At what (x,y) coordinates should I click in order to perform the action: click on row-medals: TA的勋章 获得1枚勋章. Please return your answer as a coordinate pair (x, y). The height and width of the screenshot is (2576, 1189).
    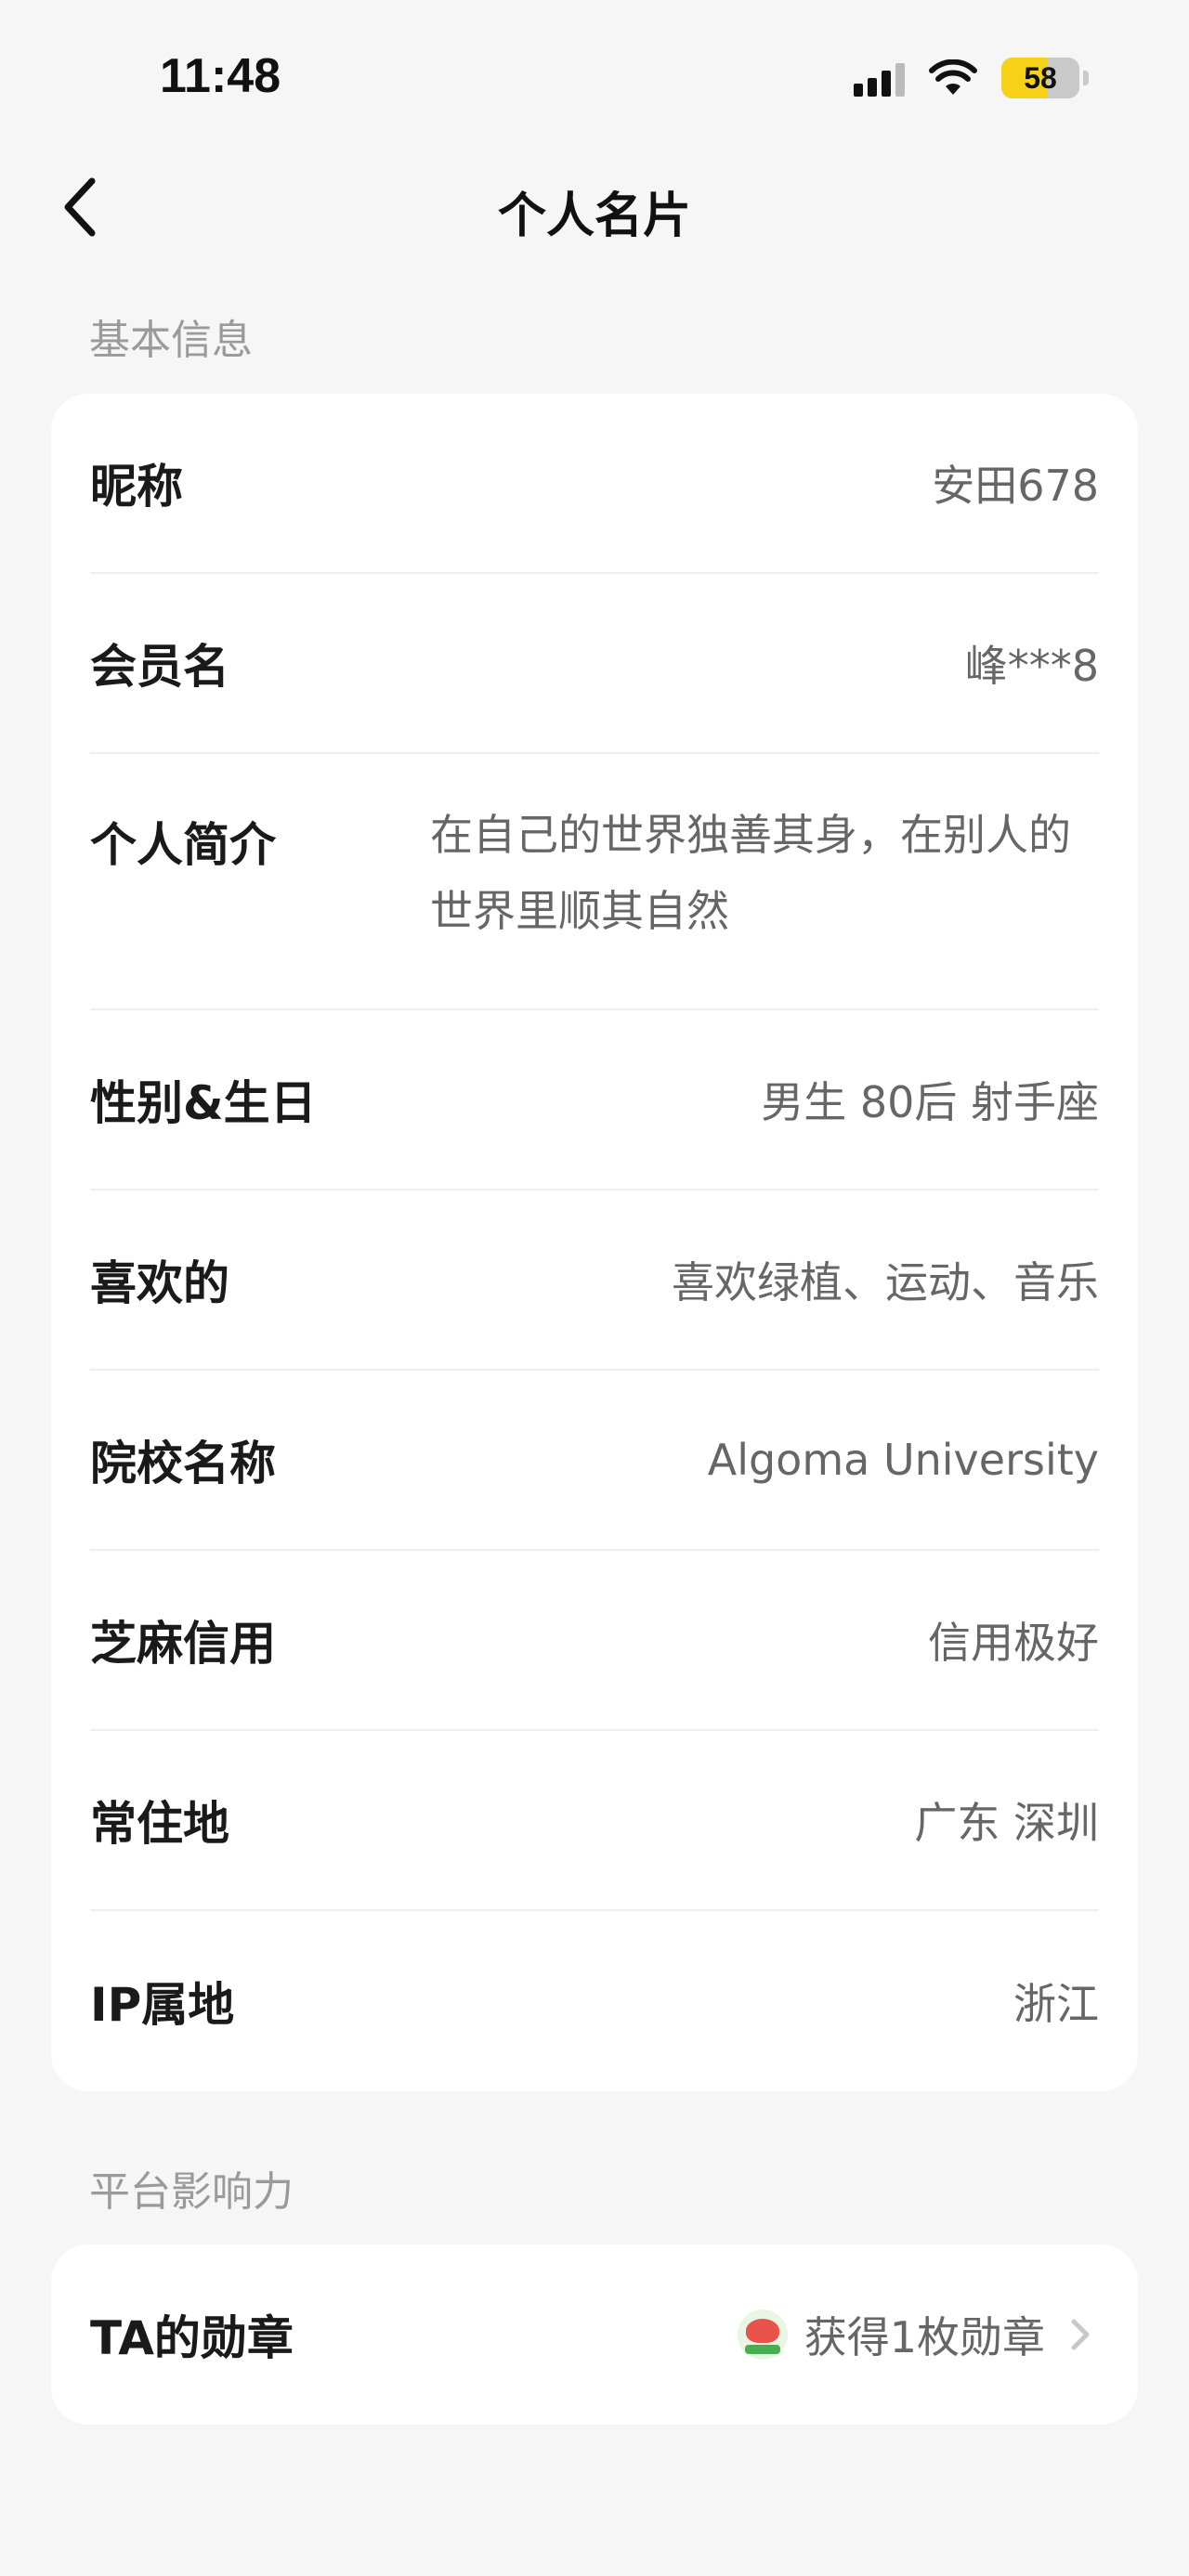
    Looking at the image, I should click on (594, 2335).